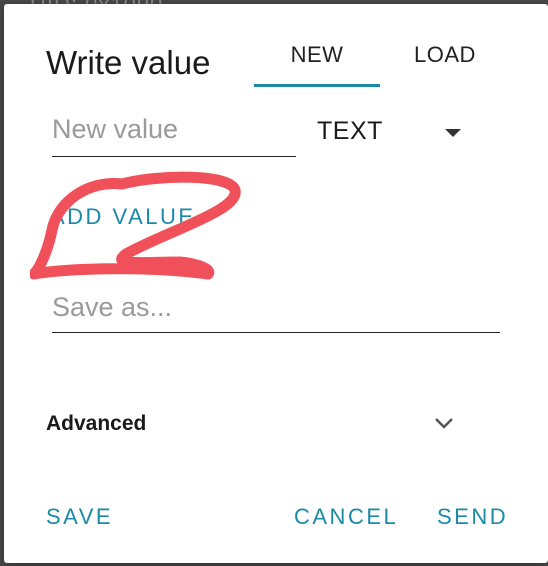 The width and height of the screenshot is (548, 566). Describe the element at coordinates (350, 131) in the screenshot. I see `type-select-value: TEXT` at that location.